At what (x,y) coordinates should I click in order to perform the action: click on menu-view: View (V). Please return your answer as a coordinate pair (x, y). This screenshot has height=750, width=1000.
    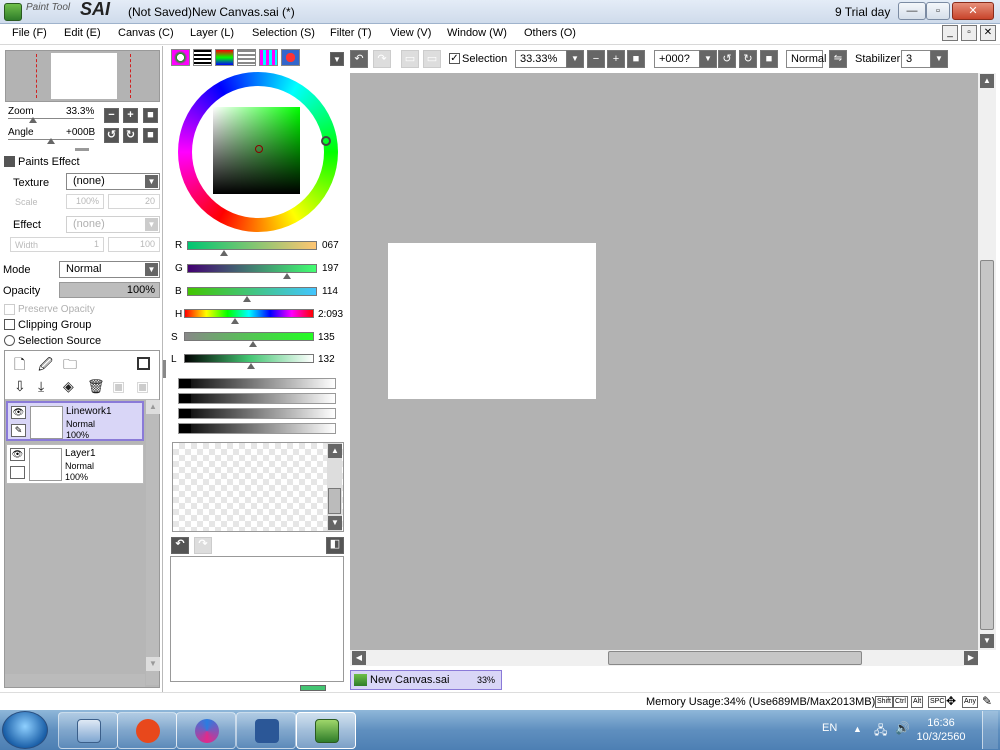
    Looking at the image, I should click on (410, 33).